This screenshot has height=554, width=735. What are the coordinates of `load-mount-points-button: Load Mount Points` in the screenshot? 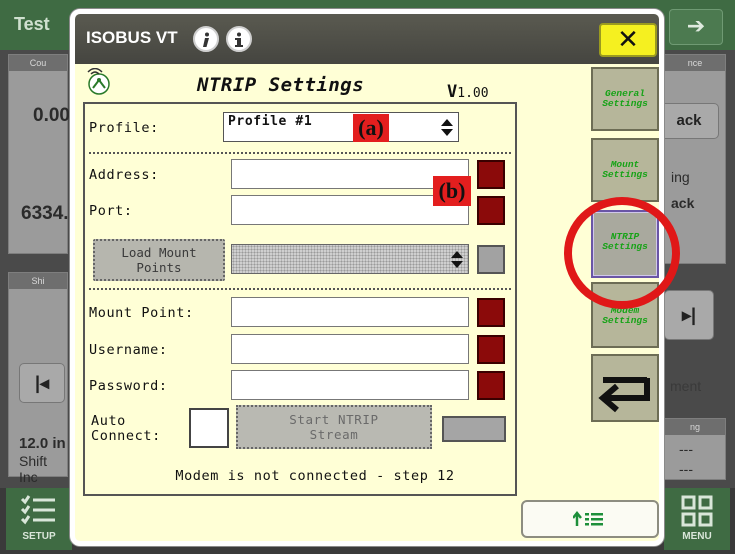 It's located at (159, 260).